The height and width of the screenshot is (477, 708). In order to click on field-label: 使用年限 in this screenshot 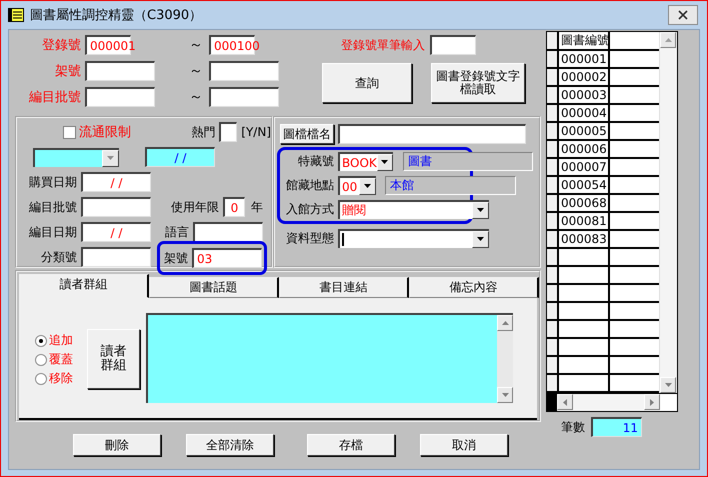, I will do `click(195, 207)`.